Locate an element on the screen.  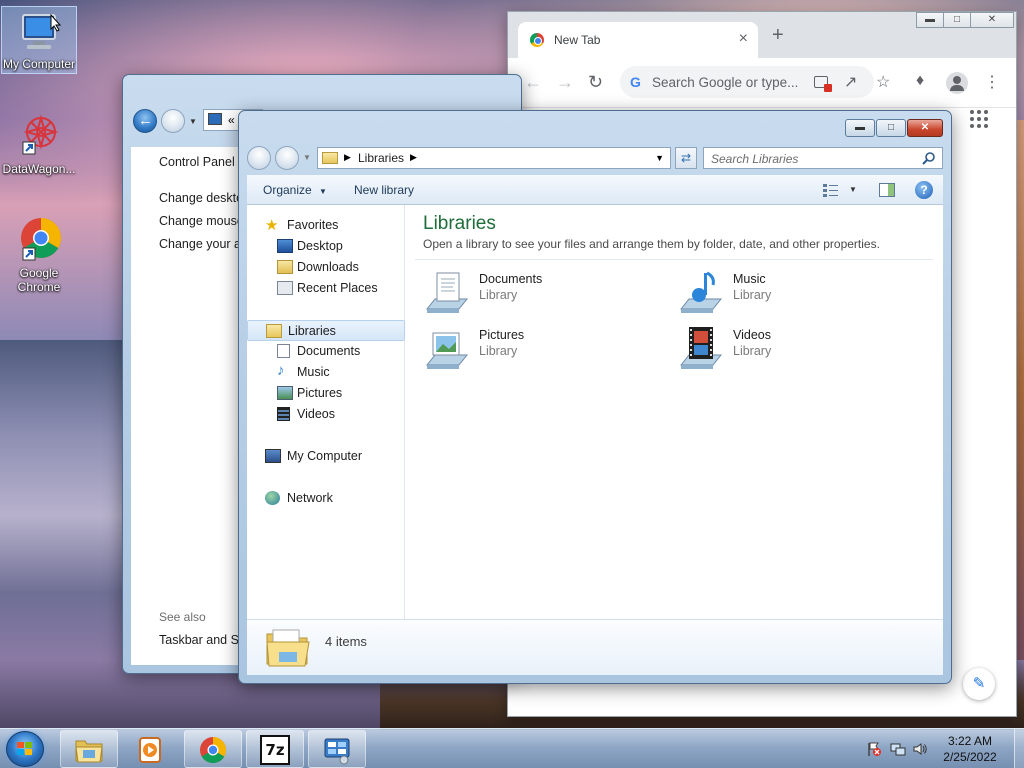
nav-recent-places: Recent Places is located at coordinates (326, 288).